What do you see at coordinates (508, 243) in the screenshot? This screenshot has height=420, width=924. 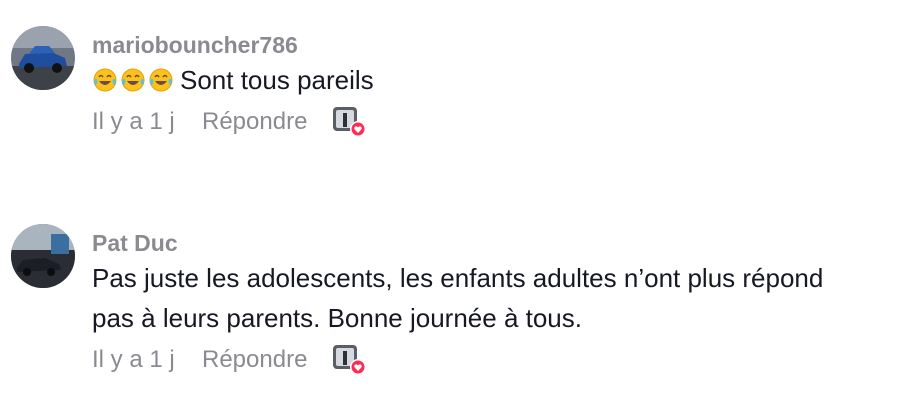 I see `comment-username: Pat Duc` at bounding box center [508, 243].